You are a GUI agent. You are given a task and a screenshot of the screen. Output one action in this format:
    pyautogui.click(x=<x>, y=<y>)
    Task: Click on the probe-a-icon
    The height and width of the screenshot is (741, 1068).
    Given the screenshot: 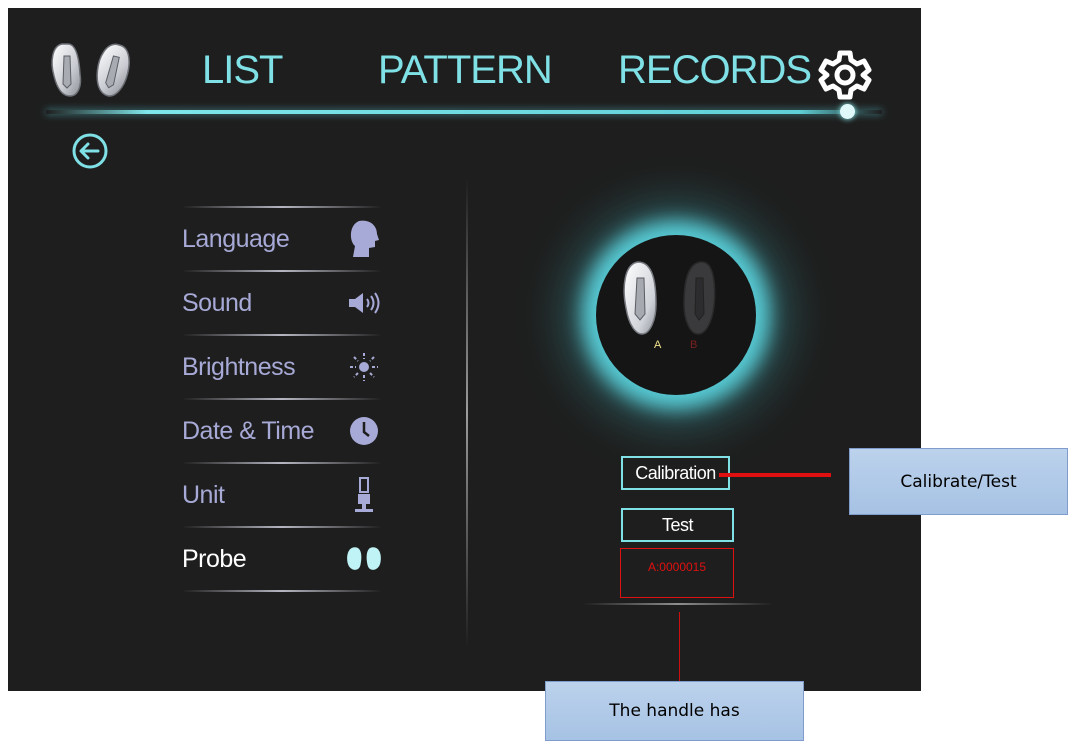 What is the action you would take?
    pyautogui.click(x=640, y=298)
    